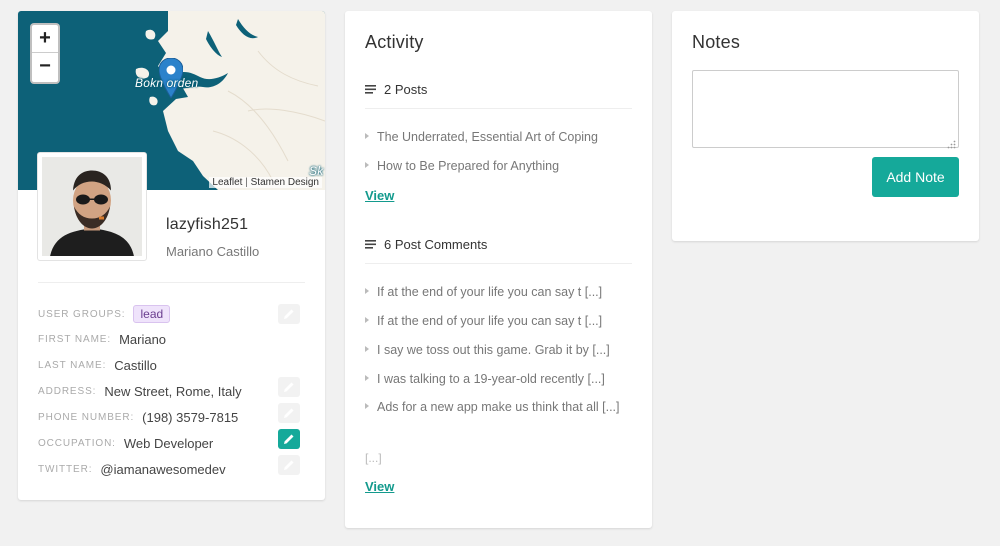 The image size is (1000, 546). Describe the element at coordinates (379, 486) in the screenshot. I see `view-comments-link: View` at that location.